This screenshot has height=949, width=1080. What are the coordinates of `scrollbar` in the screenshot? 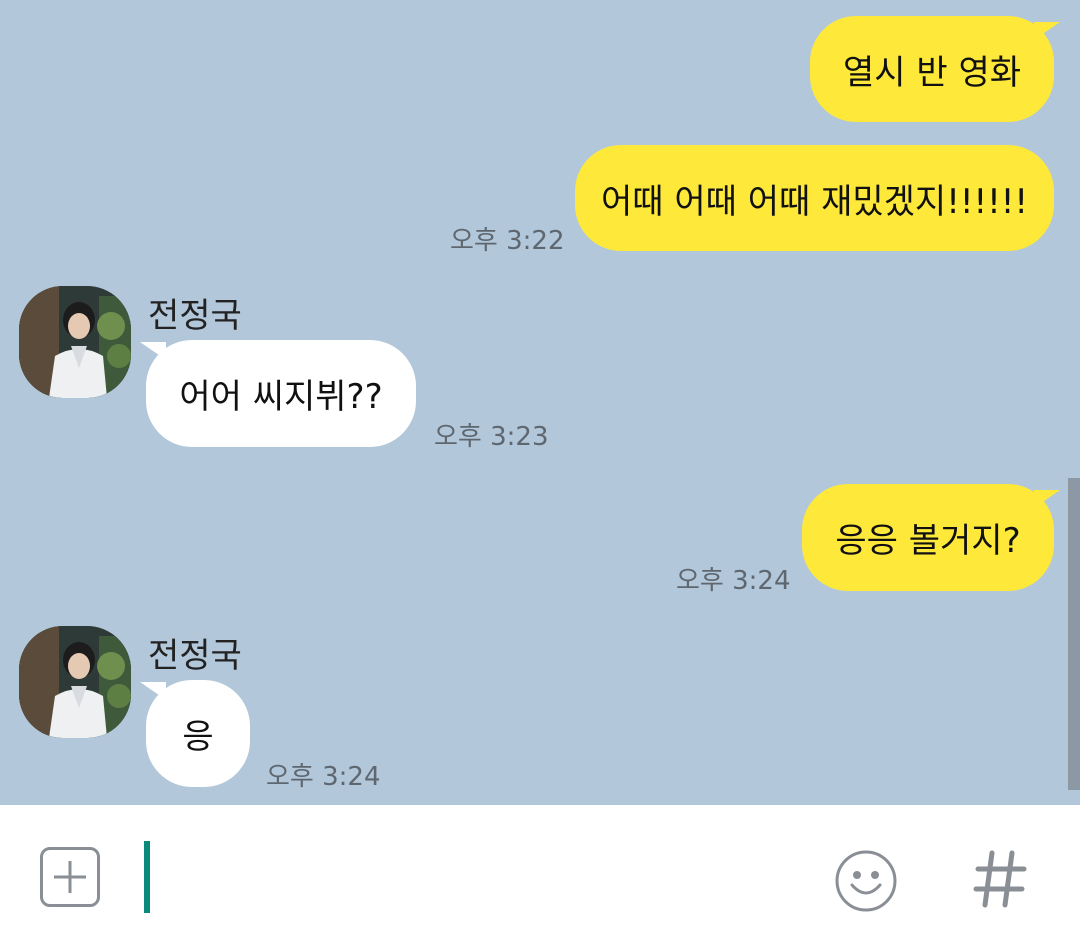 It's located at (1074, 634).